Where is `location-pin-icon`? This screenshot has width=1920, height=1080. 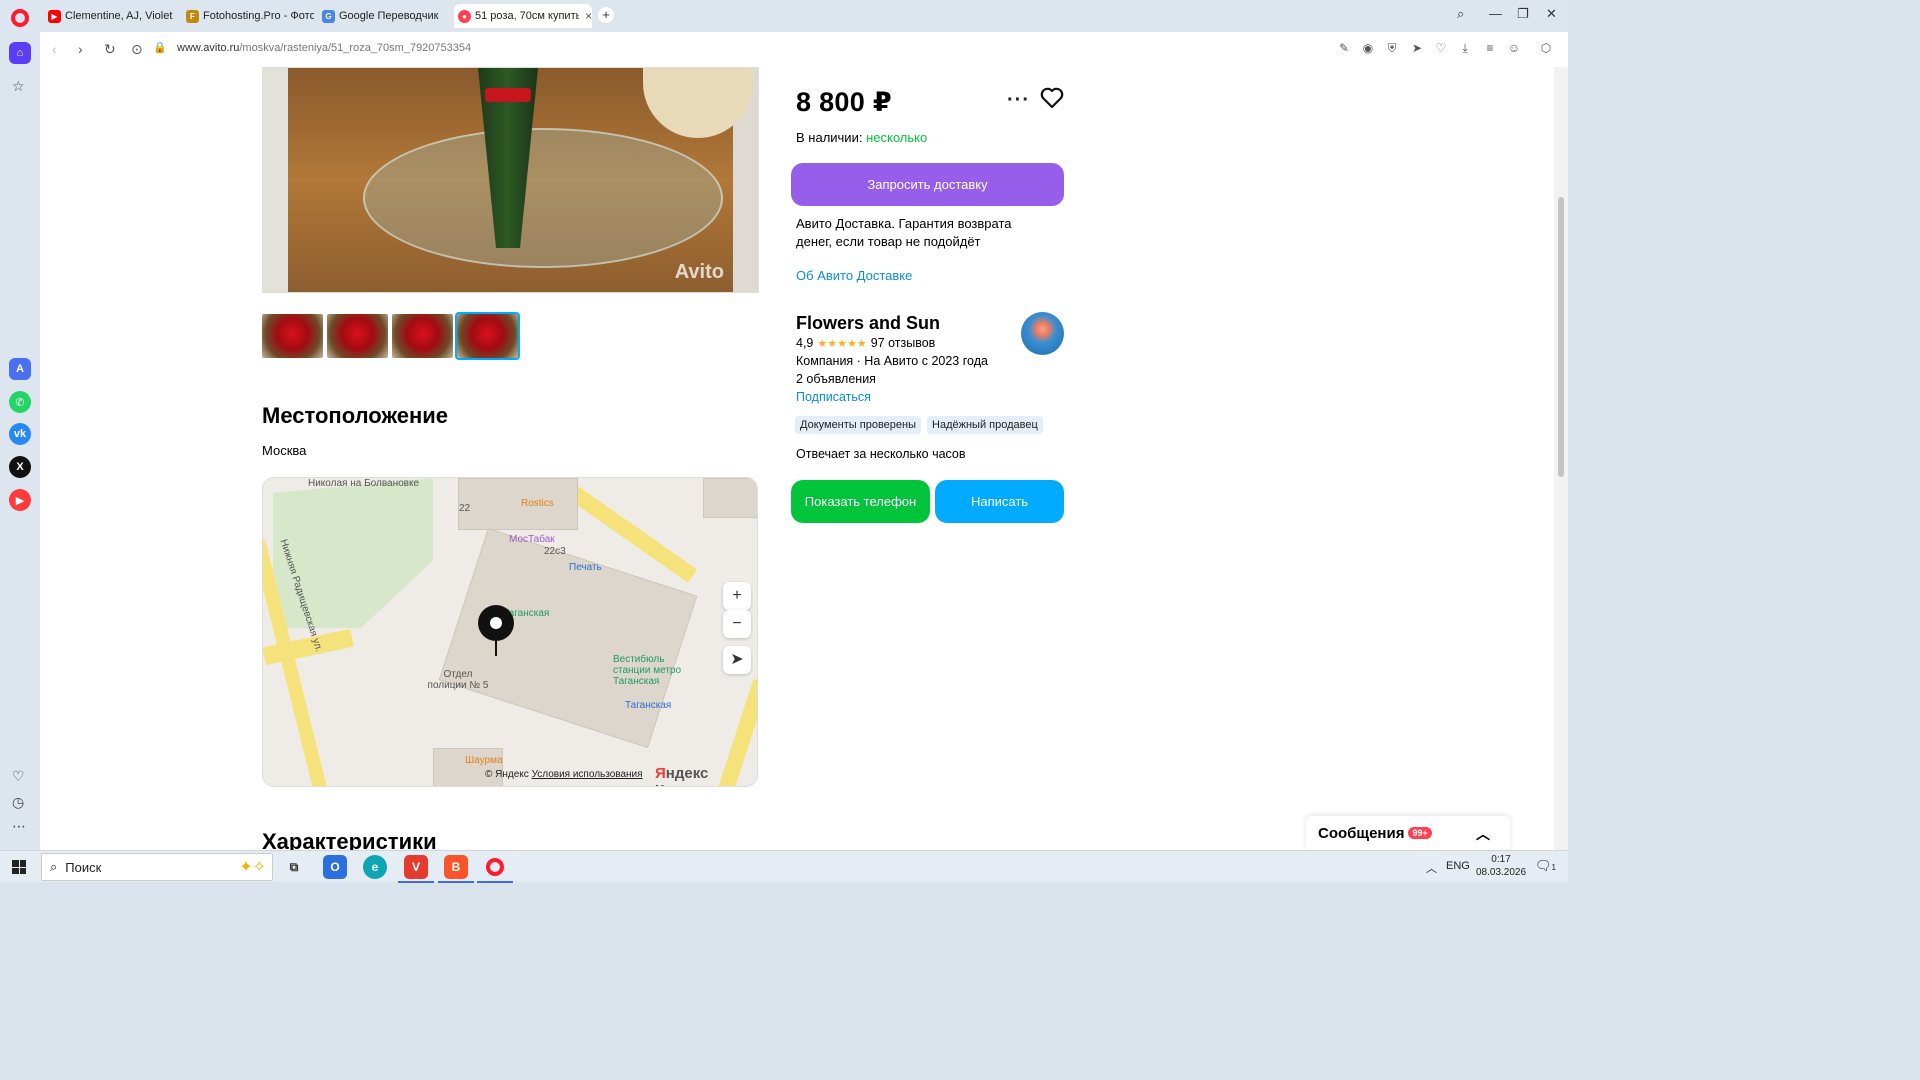
location-pin-icon is located at coordinates (496, 623).